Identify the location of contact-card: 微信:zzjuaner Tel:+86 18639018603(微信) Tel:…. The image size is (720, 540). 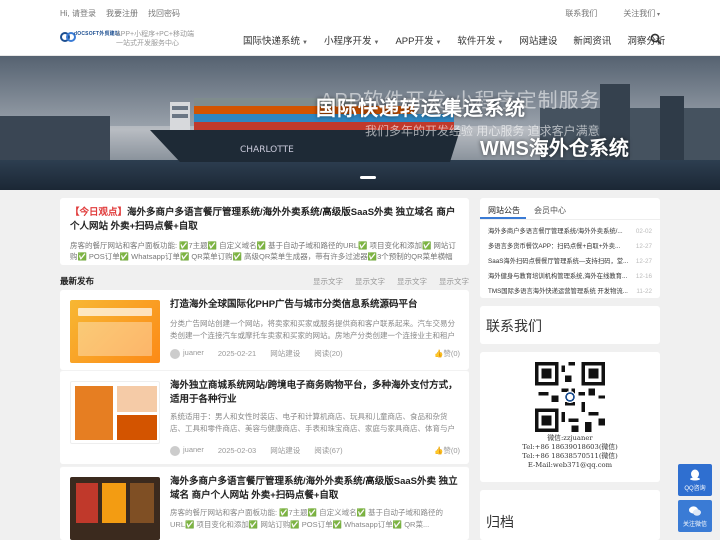
(570, 417).